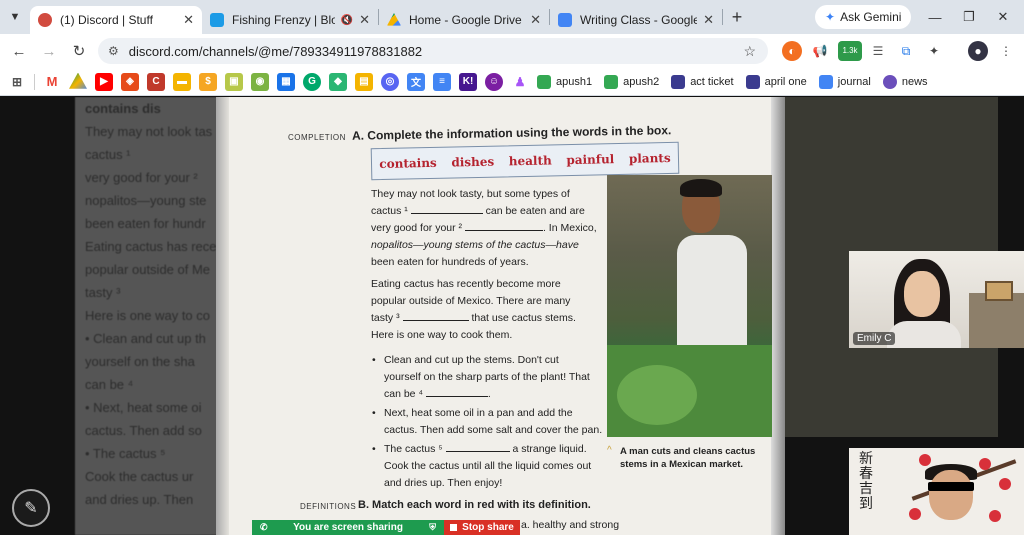 This screenshot has width=1024, height=535. I want to click on site-settings-icon: ⚙, so click(113, 51).